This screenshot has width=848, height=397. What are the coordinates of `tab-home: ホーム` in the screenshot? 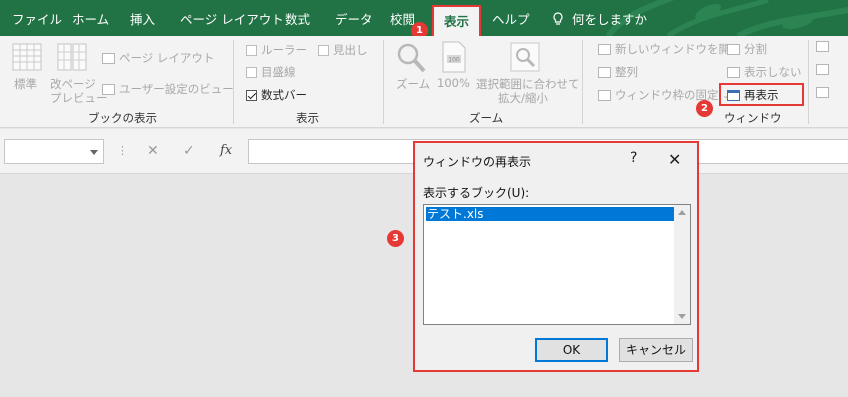 It's located at (90, 18).